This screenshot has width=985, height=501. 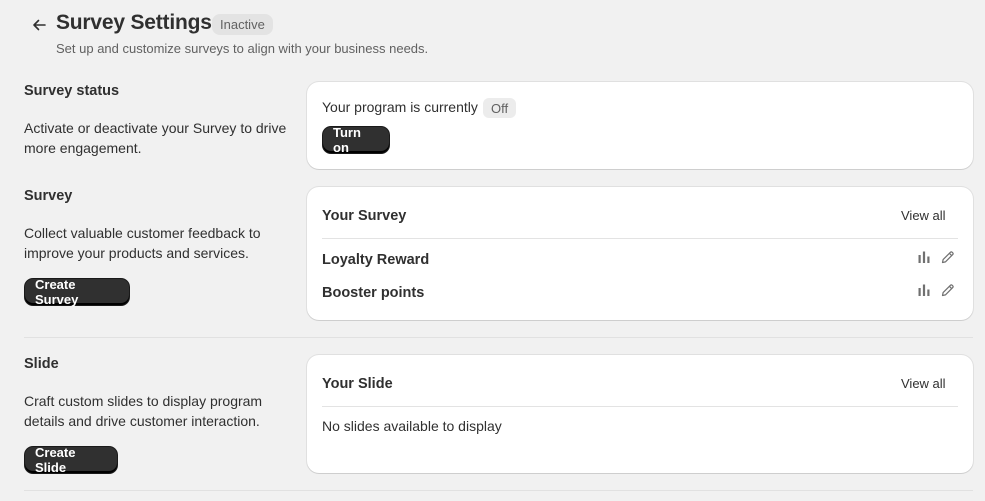 I want to click on survey-item-label: Booster points, so click(x=373, y=293).